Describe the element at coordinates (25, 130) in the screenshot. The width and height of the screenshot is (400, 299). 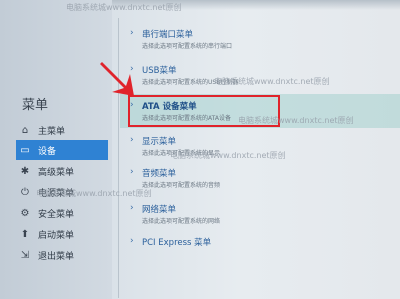
I see `home-icon: ⌂` at that location.